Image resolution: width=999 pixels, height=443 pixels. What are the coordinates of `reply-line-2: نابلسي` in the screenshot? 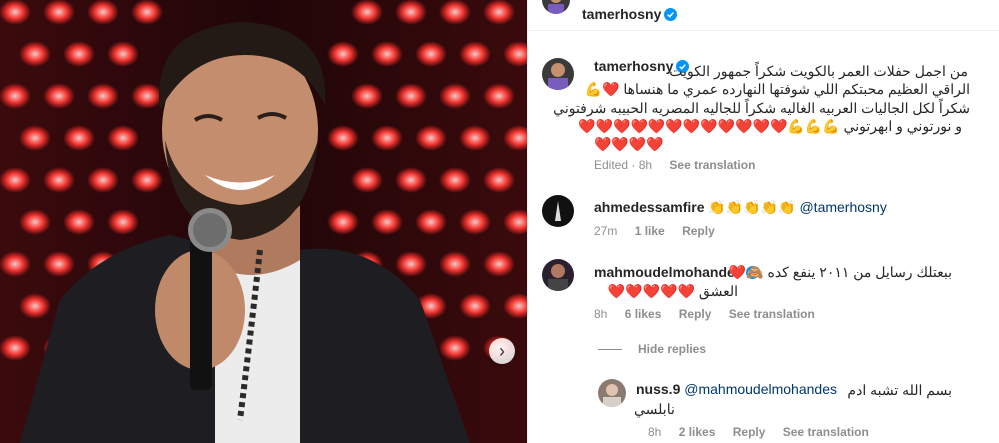 It's located at (654, 409).